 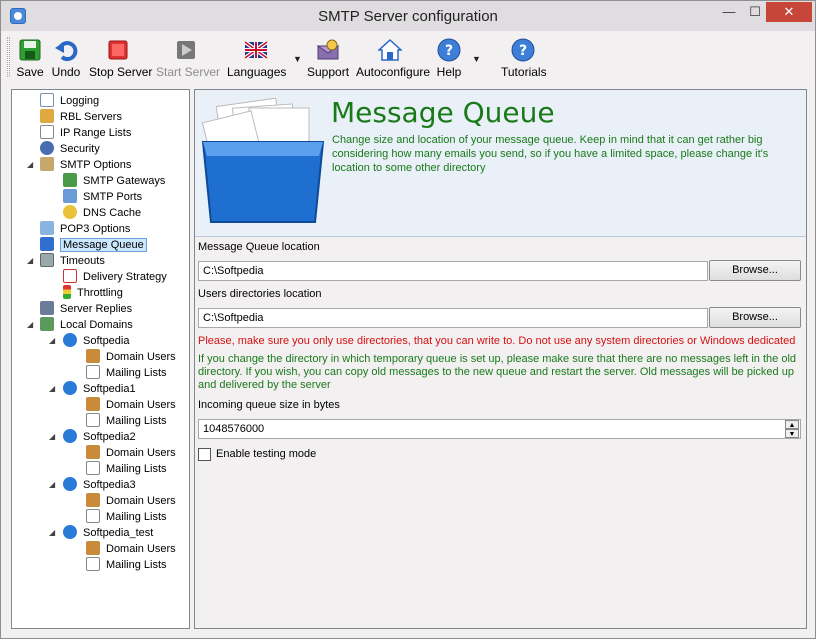 I want to click on logging-icon, so click(x=47, y=100).